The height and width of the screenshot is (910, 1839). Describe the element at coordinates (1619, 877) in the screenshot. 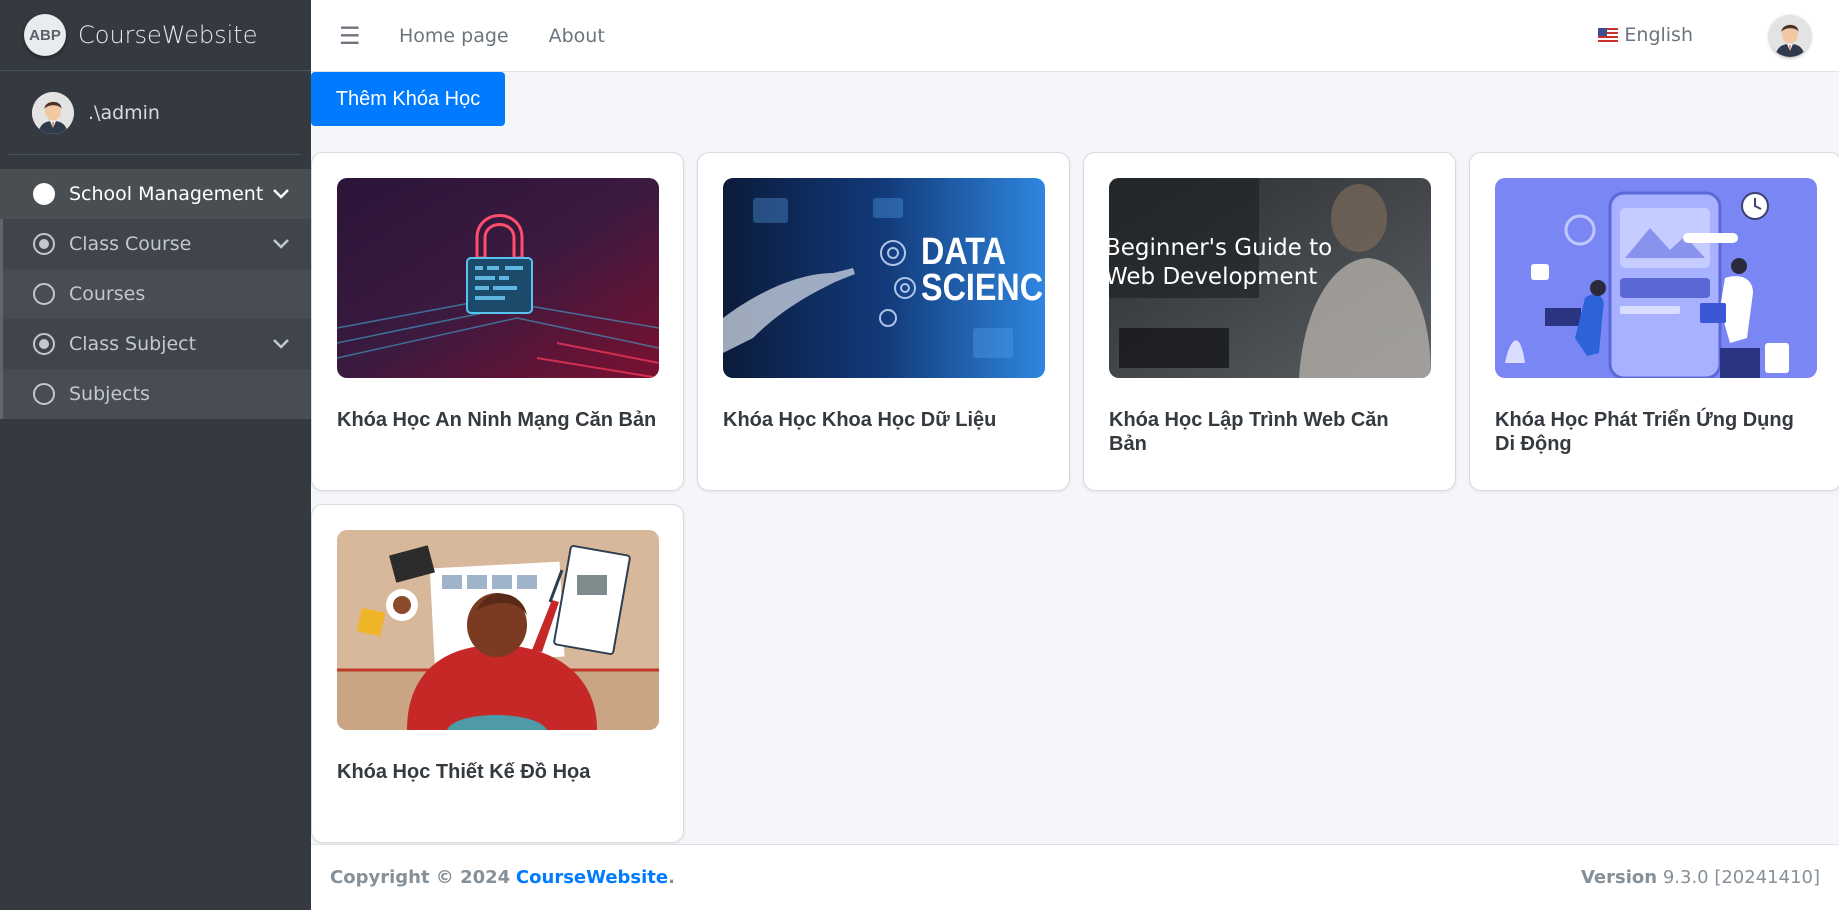

I see `version-label: Version` at that location.